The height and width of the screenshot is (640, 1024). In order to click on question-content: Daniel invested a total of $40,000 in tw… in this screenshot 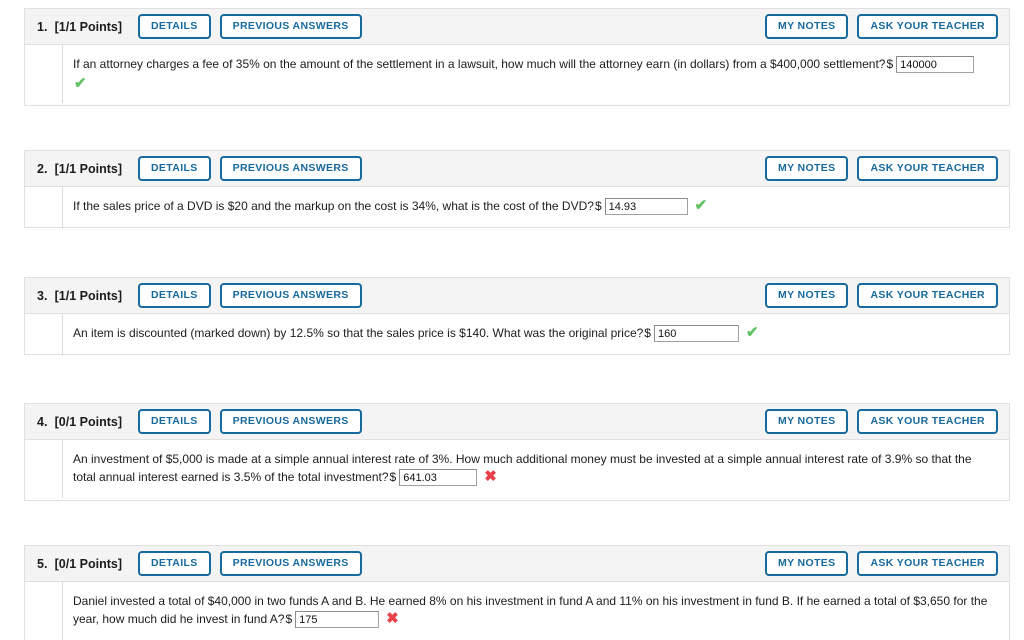, I will do `click(535, 611)`.